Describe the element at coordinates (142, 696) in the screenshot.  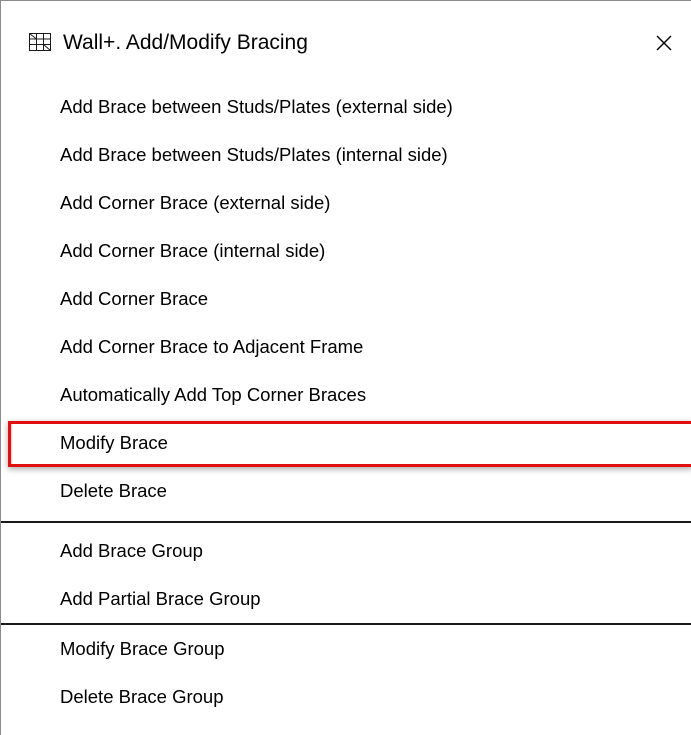
I see `menu-item-label: Delete Brace Group` at that location.